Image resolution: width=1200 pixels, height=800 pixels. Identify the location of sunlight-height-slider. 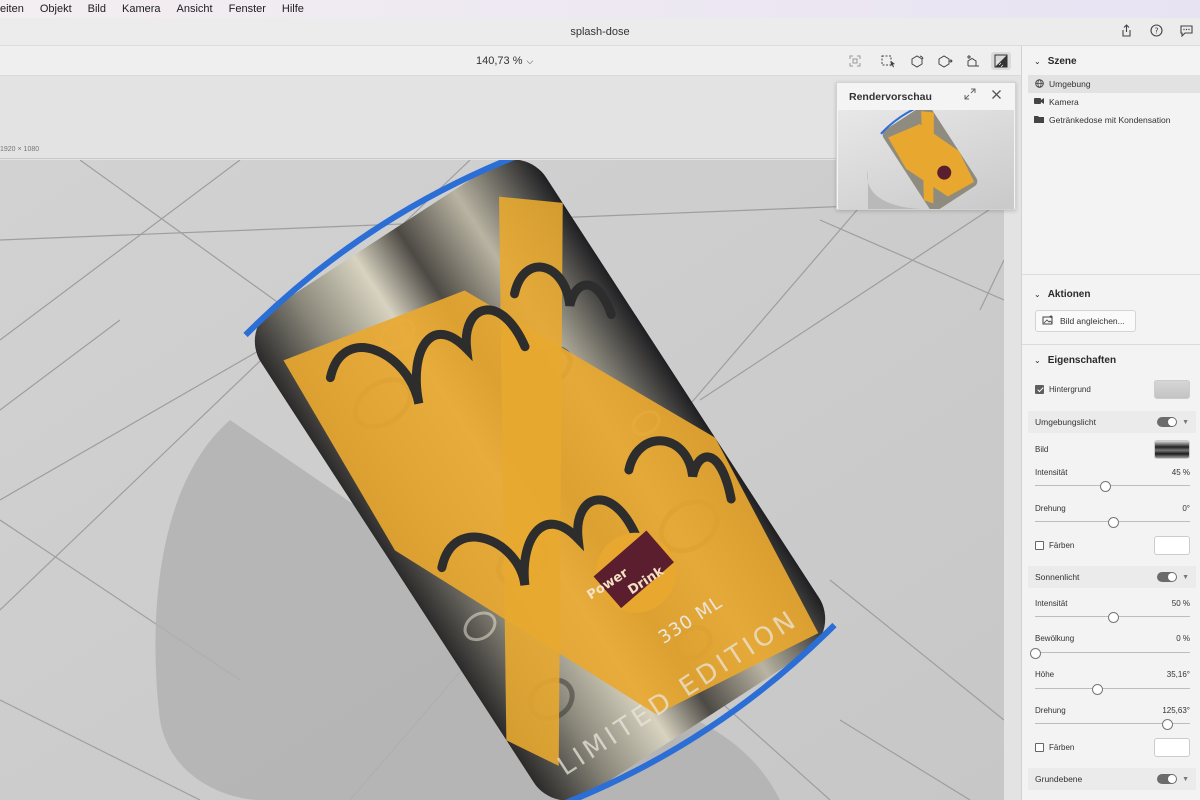
(1112, 689).